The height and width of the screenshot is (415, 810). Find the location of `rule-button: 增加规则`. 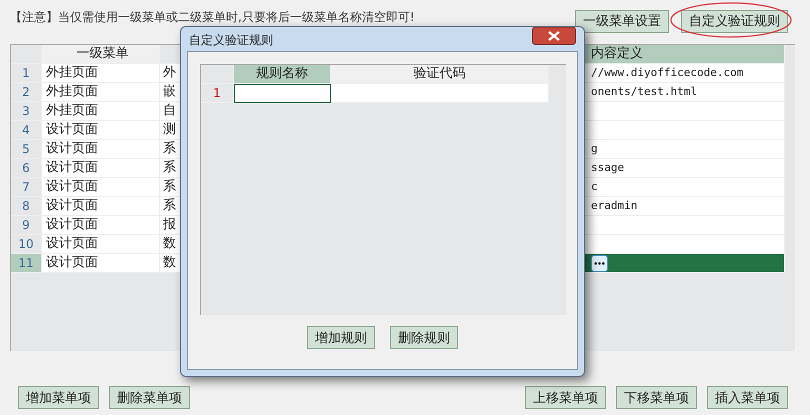

rule-button: 增加规则 is located at coordinates (341, 337).